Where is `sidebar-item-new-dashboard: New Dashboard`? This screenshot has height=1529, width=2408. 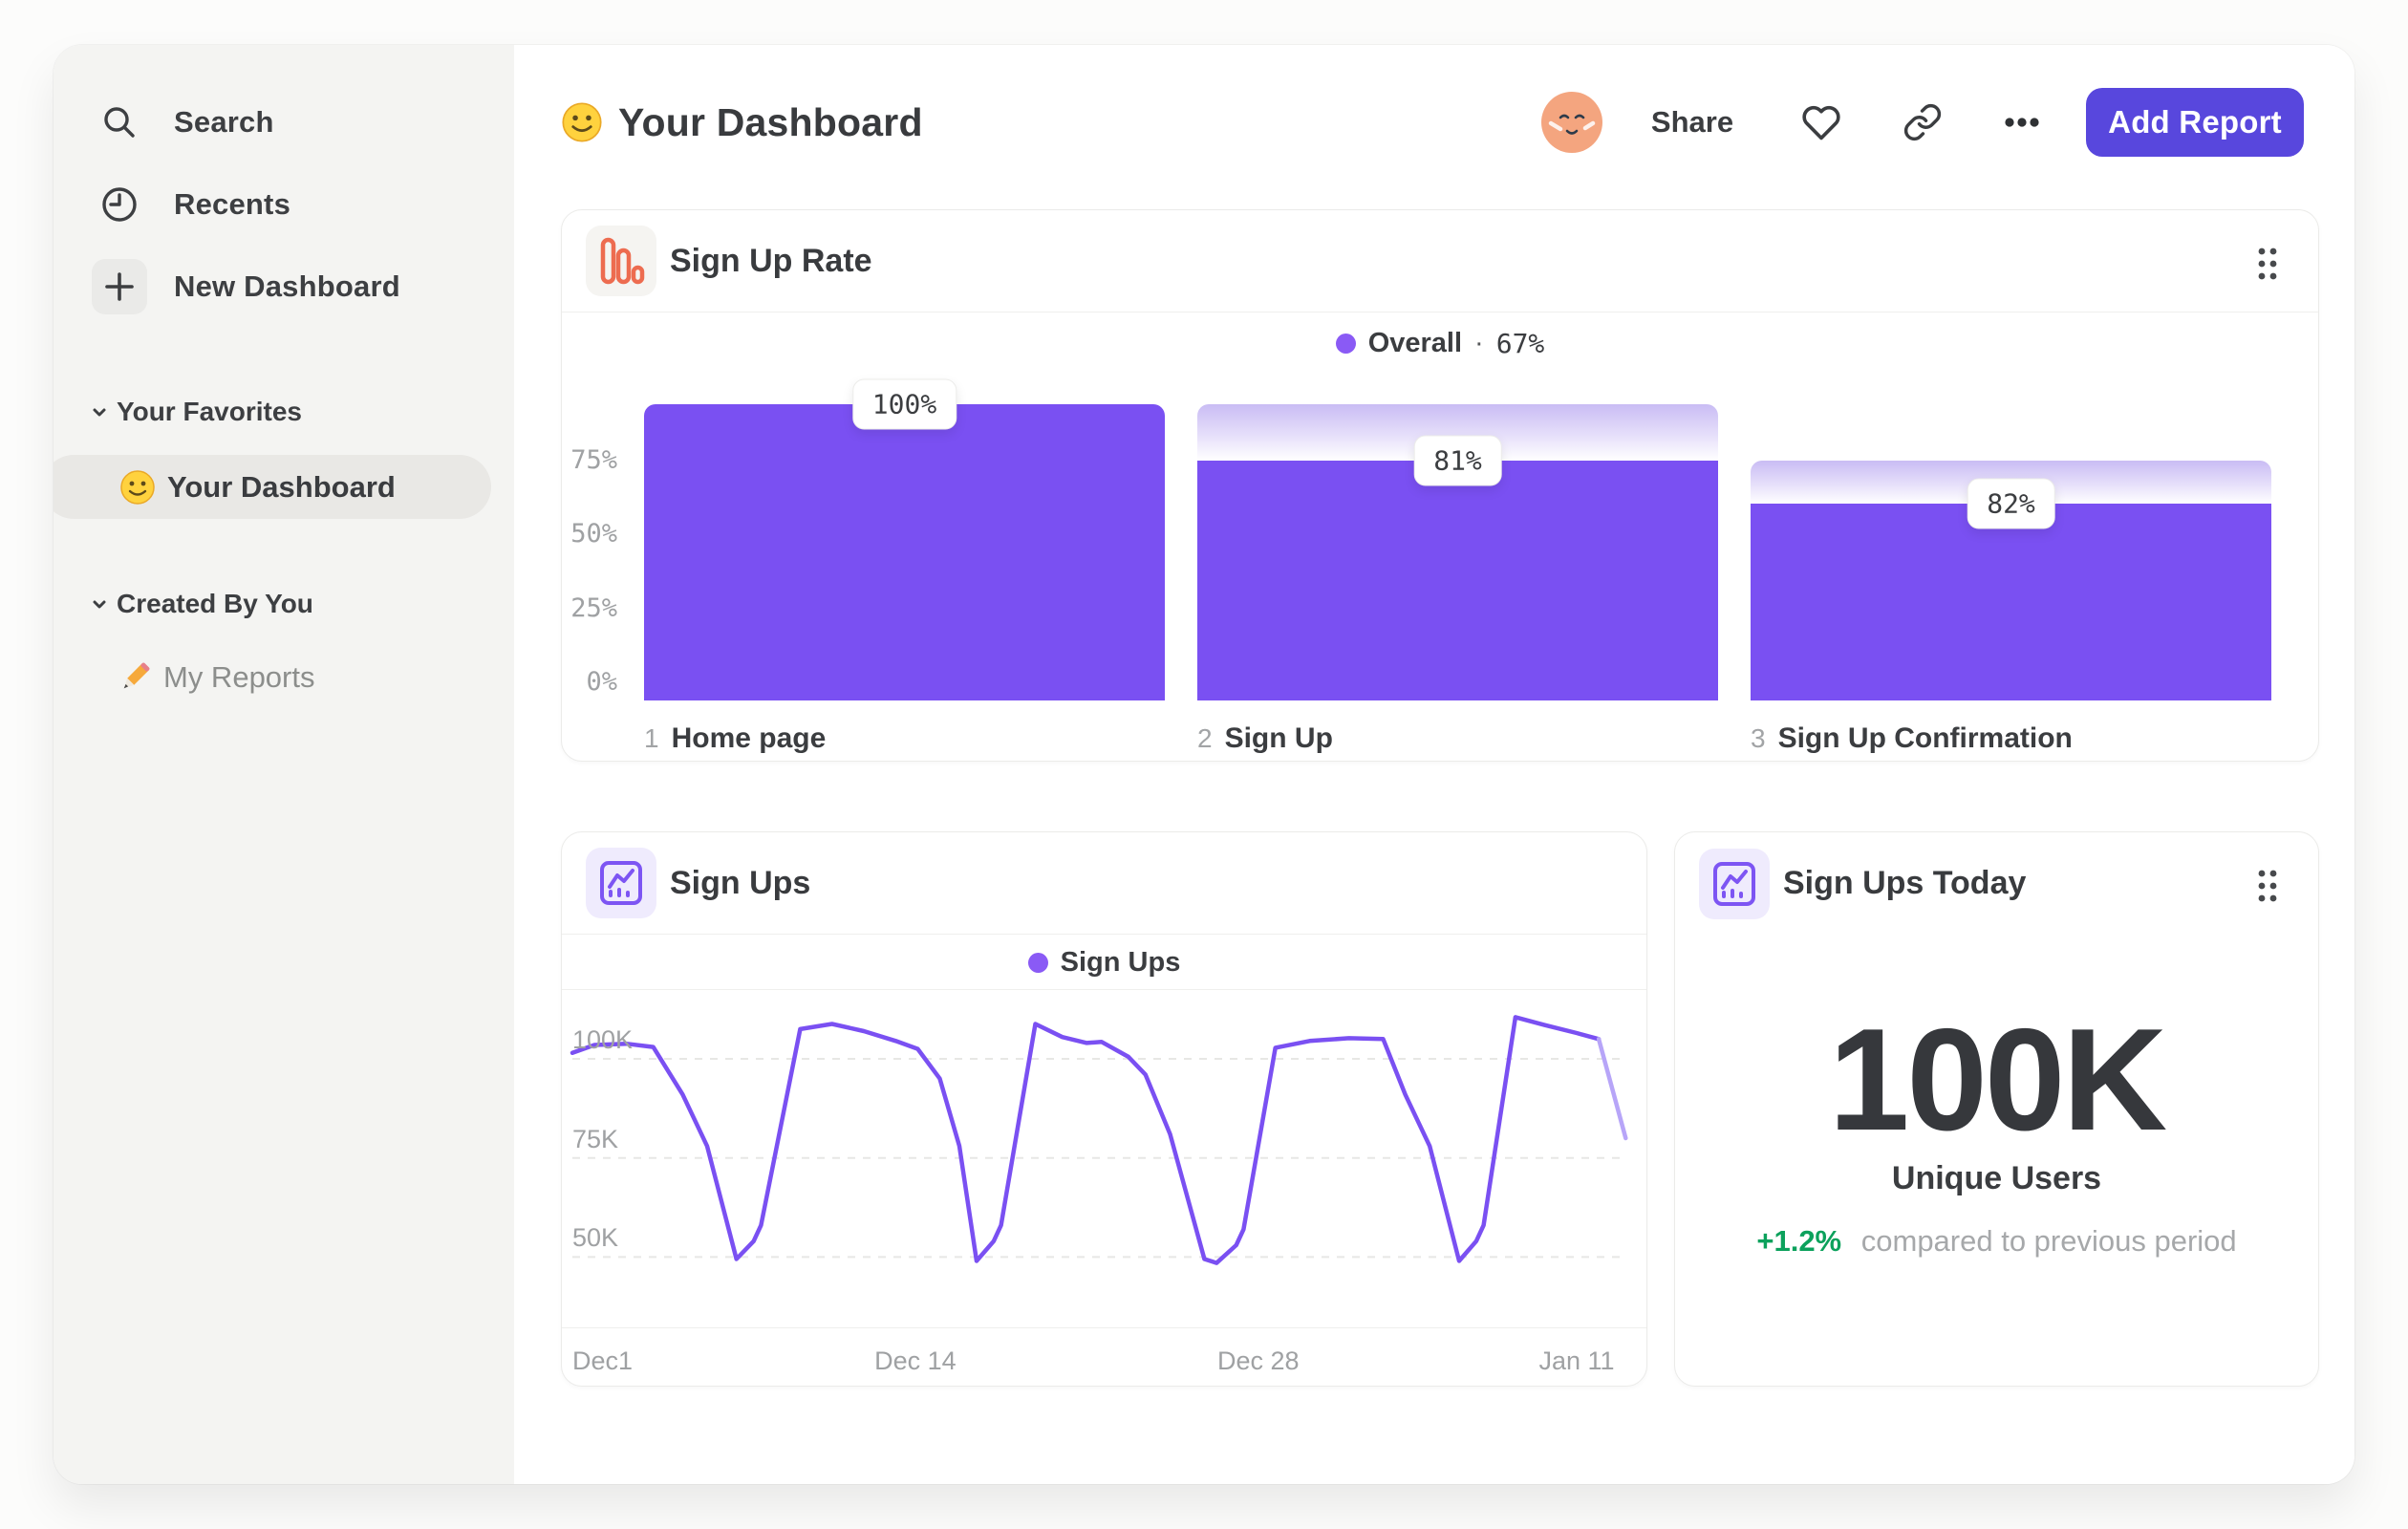 sidebar-item-new-dashboard: New Dashboard is located at coordinates (284, 287).